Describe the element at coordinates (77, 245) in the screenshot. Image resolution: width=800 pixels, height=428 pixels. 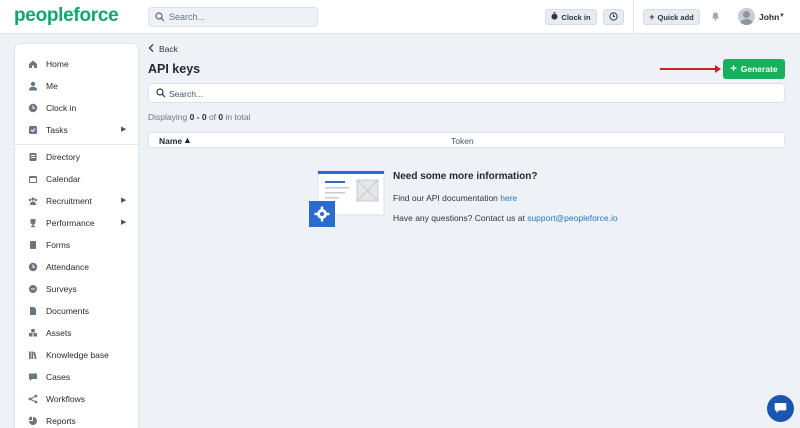
I see `sidebar-item-forms: Forms` at that location.